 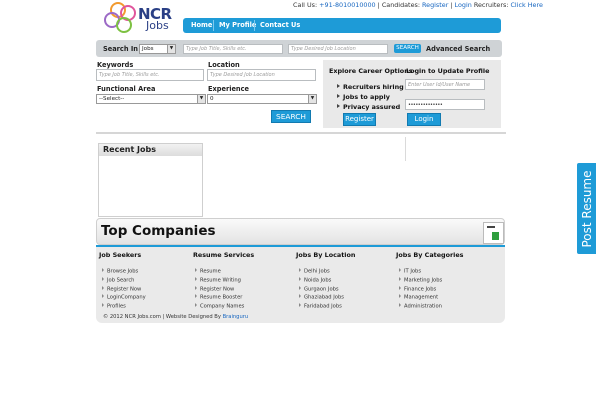 I want to click on footer-link-label: Resume Booster, so click(x=221, y=297).